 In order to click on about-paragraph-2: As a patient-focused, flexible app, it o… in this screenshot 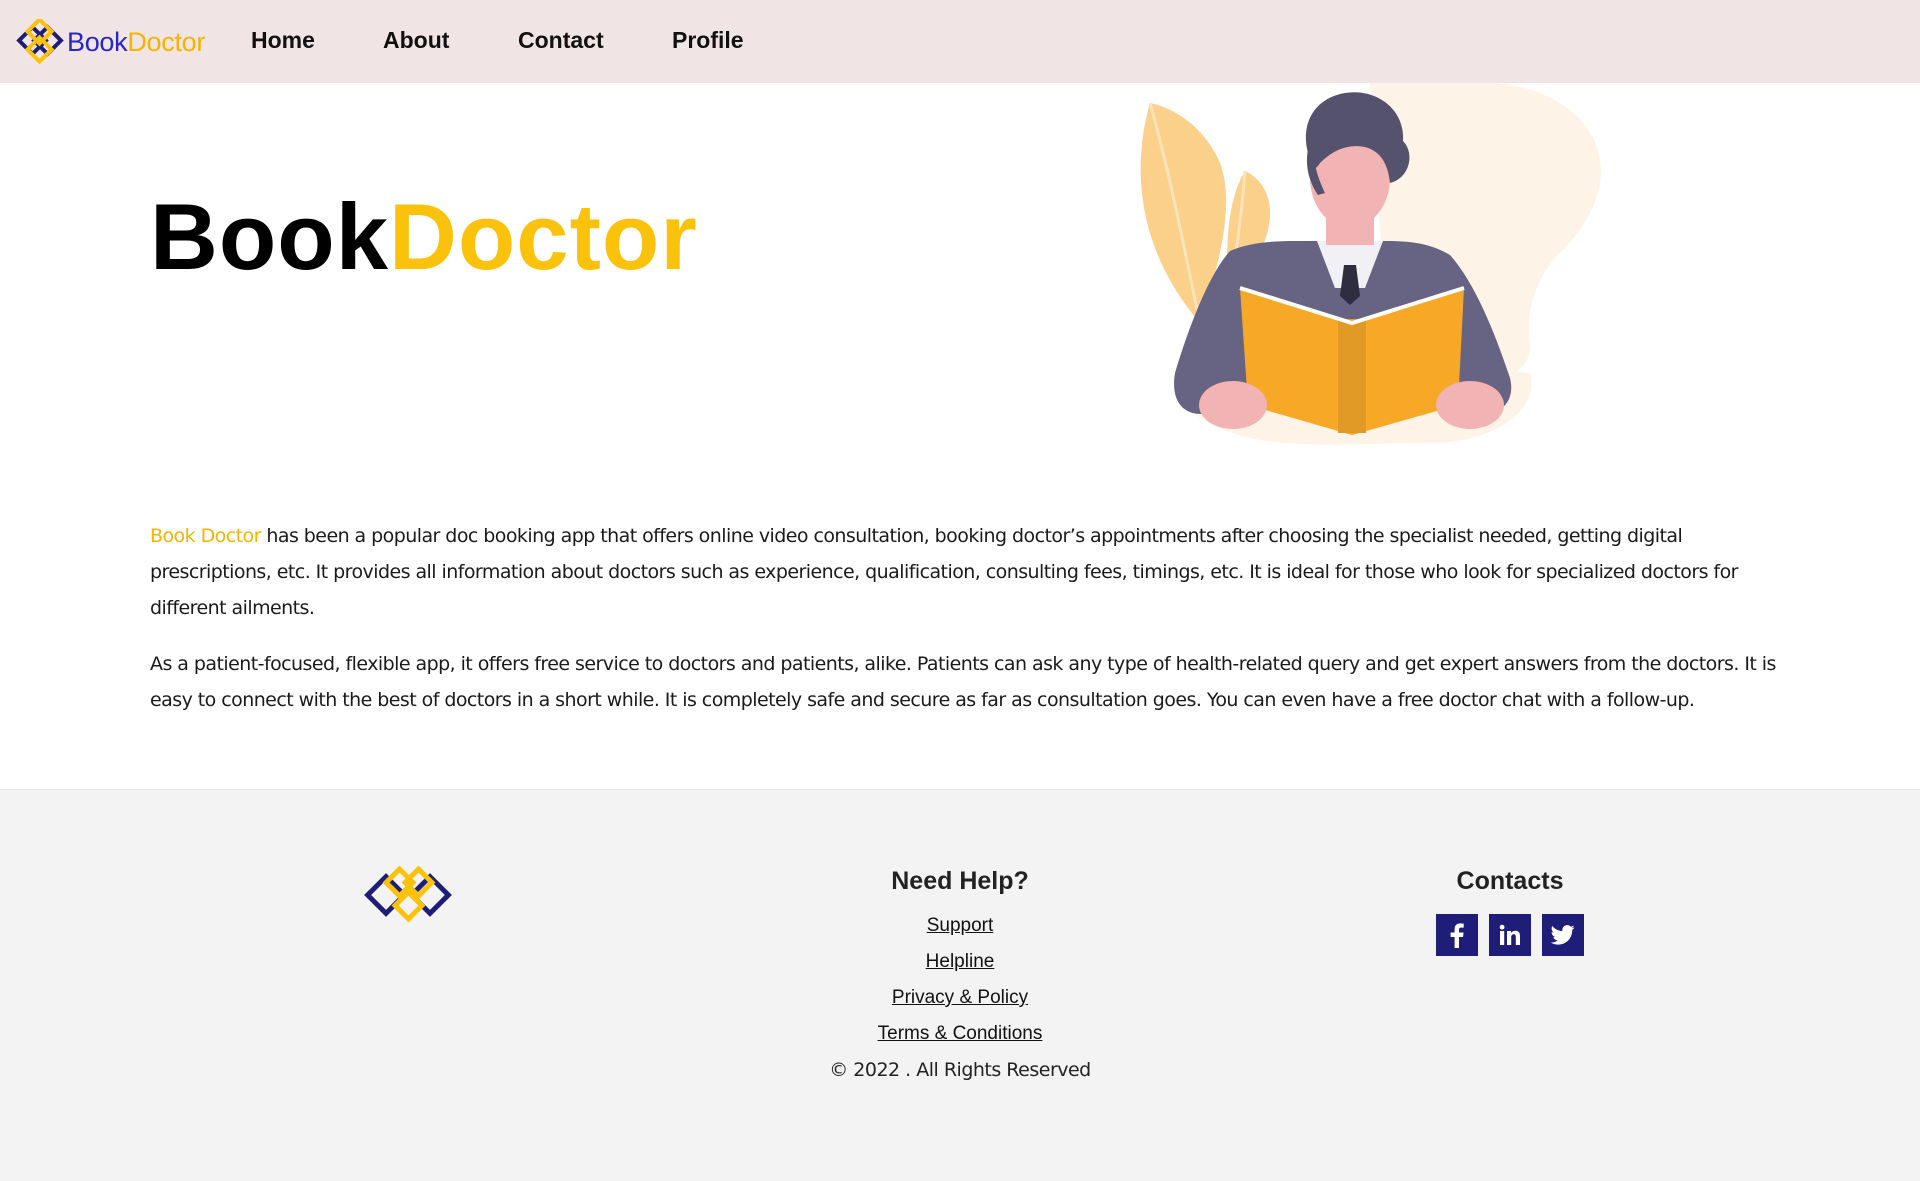, I will do `click(963, 682)`.